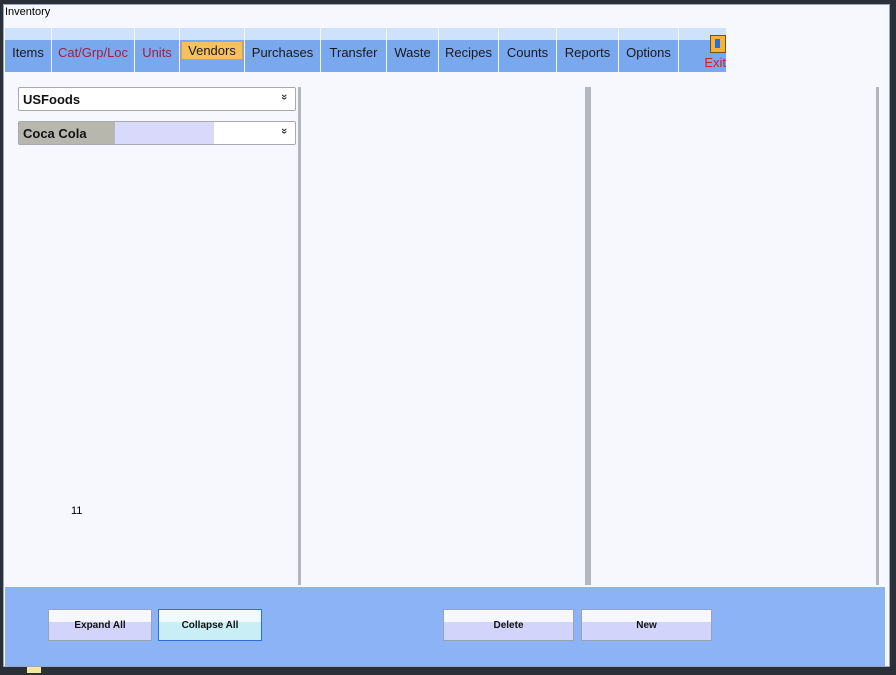 Image resolution: width=896 pixels, height=675 pixels. What do you see at coordinates (715, 62) in the screenshot?
I see `tab-exit-label: Exit` at bounding box center [715, 62].